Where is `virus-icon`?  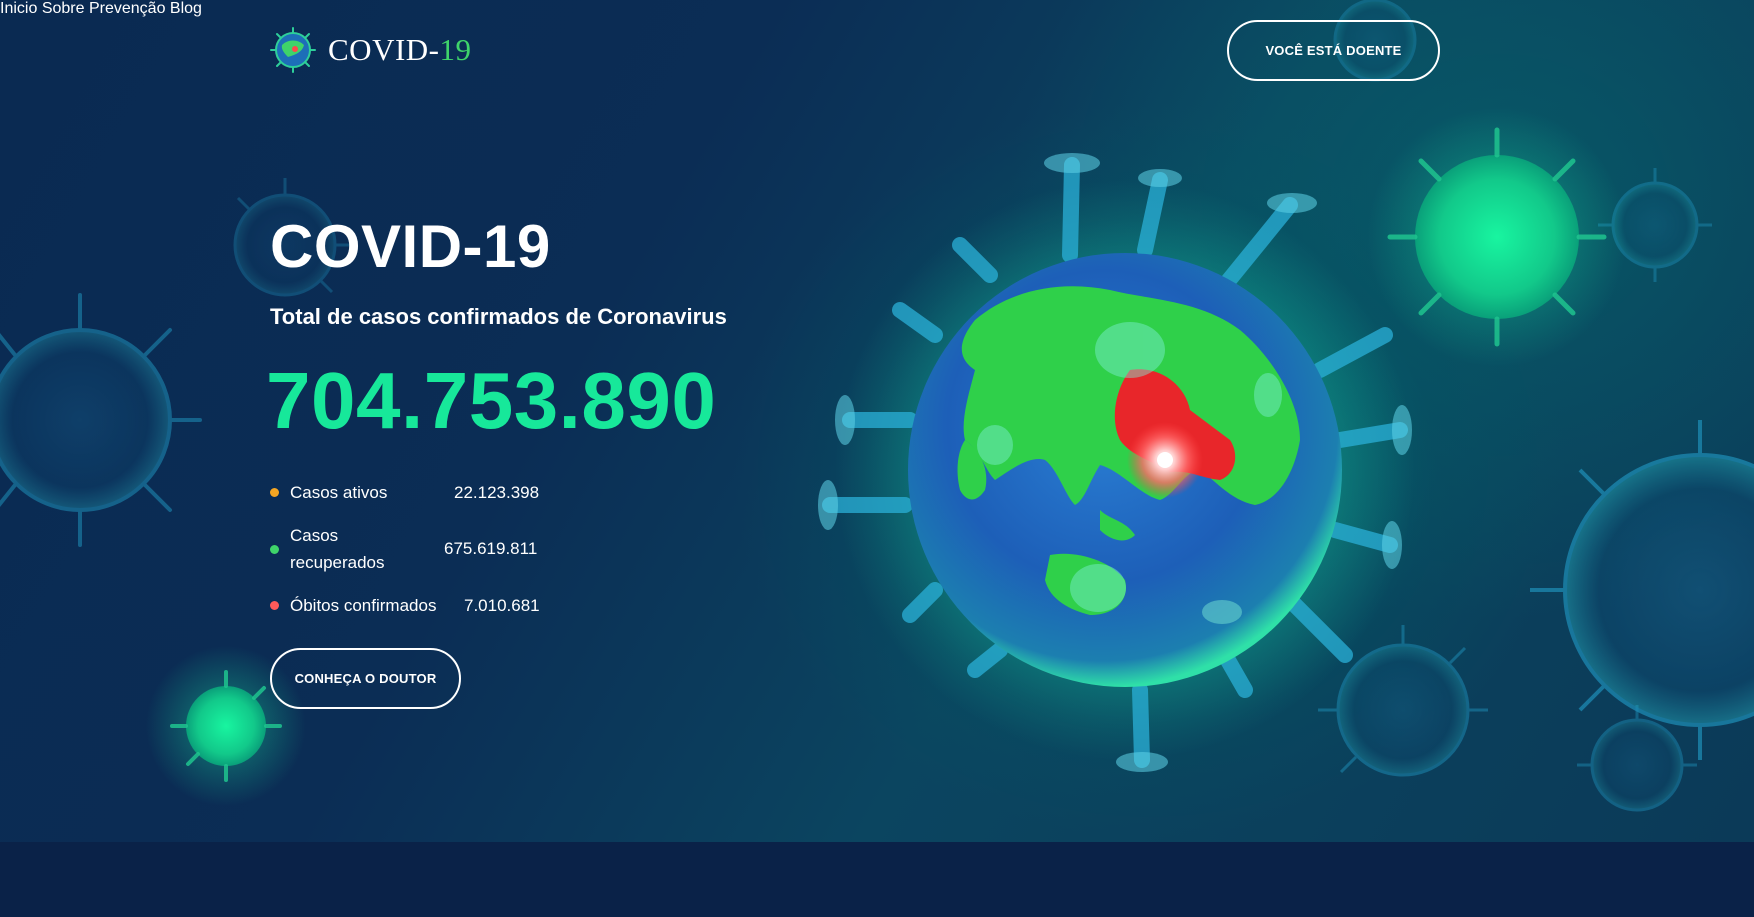
virus-icon is located at coordinates (293, 50).